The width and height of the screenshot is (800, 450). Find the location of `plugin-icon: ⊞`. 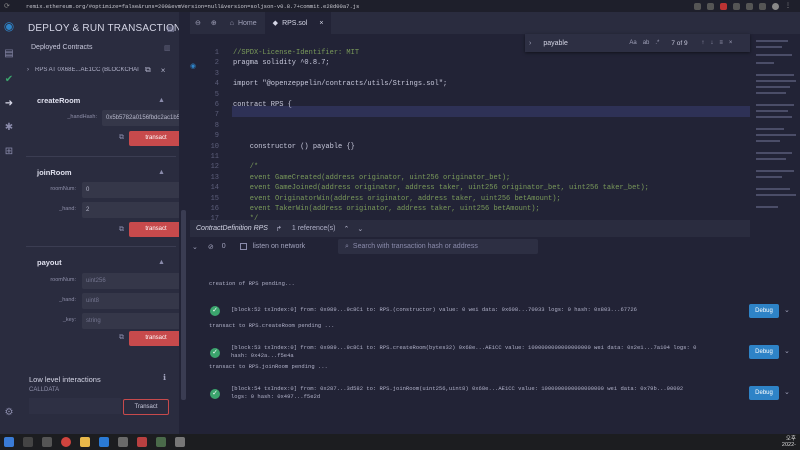

plugin-icon: ⊞ is located at coordinates (9, 152).